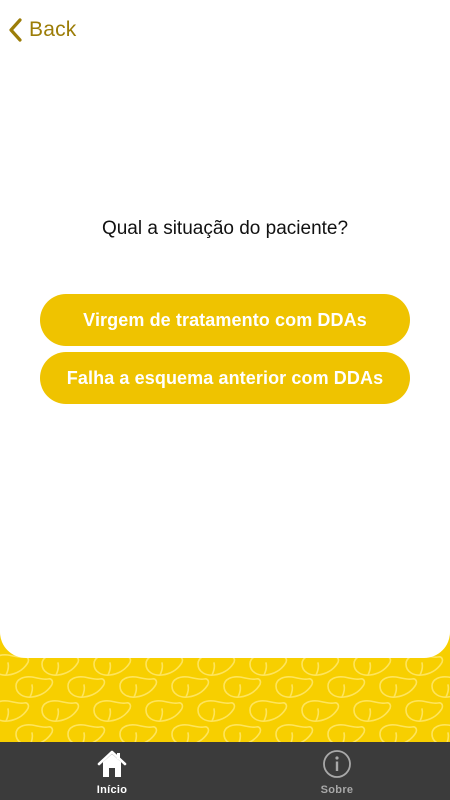 This screenshot has height=800, width=450. Describe the element at coordinates (225, 320) in the screenshot. I see `option-virgem-button: Virgem de tratamento com DDAs` at that location.